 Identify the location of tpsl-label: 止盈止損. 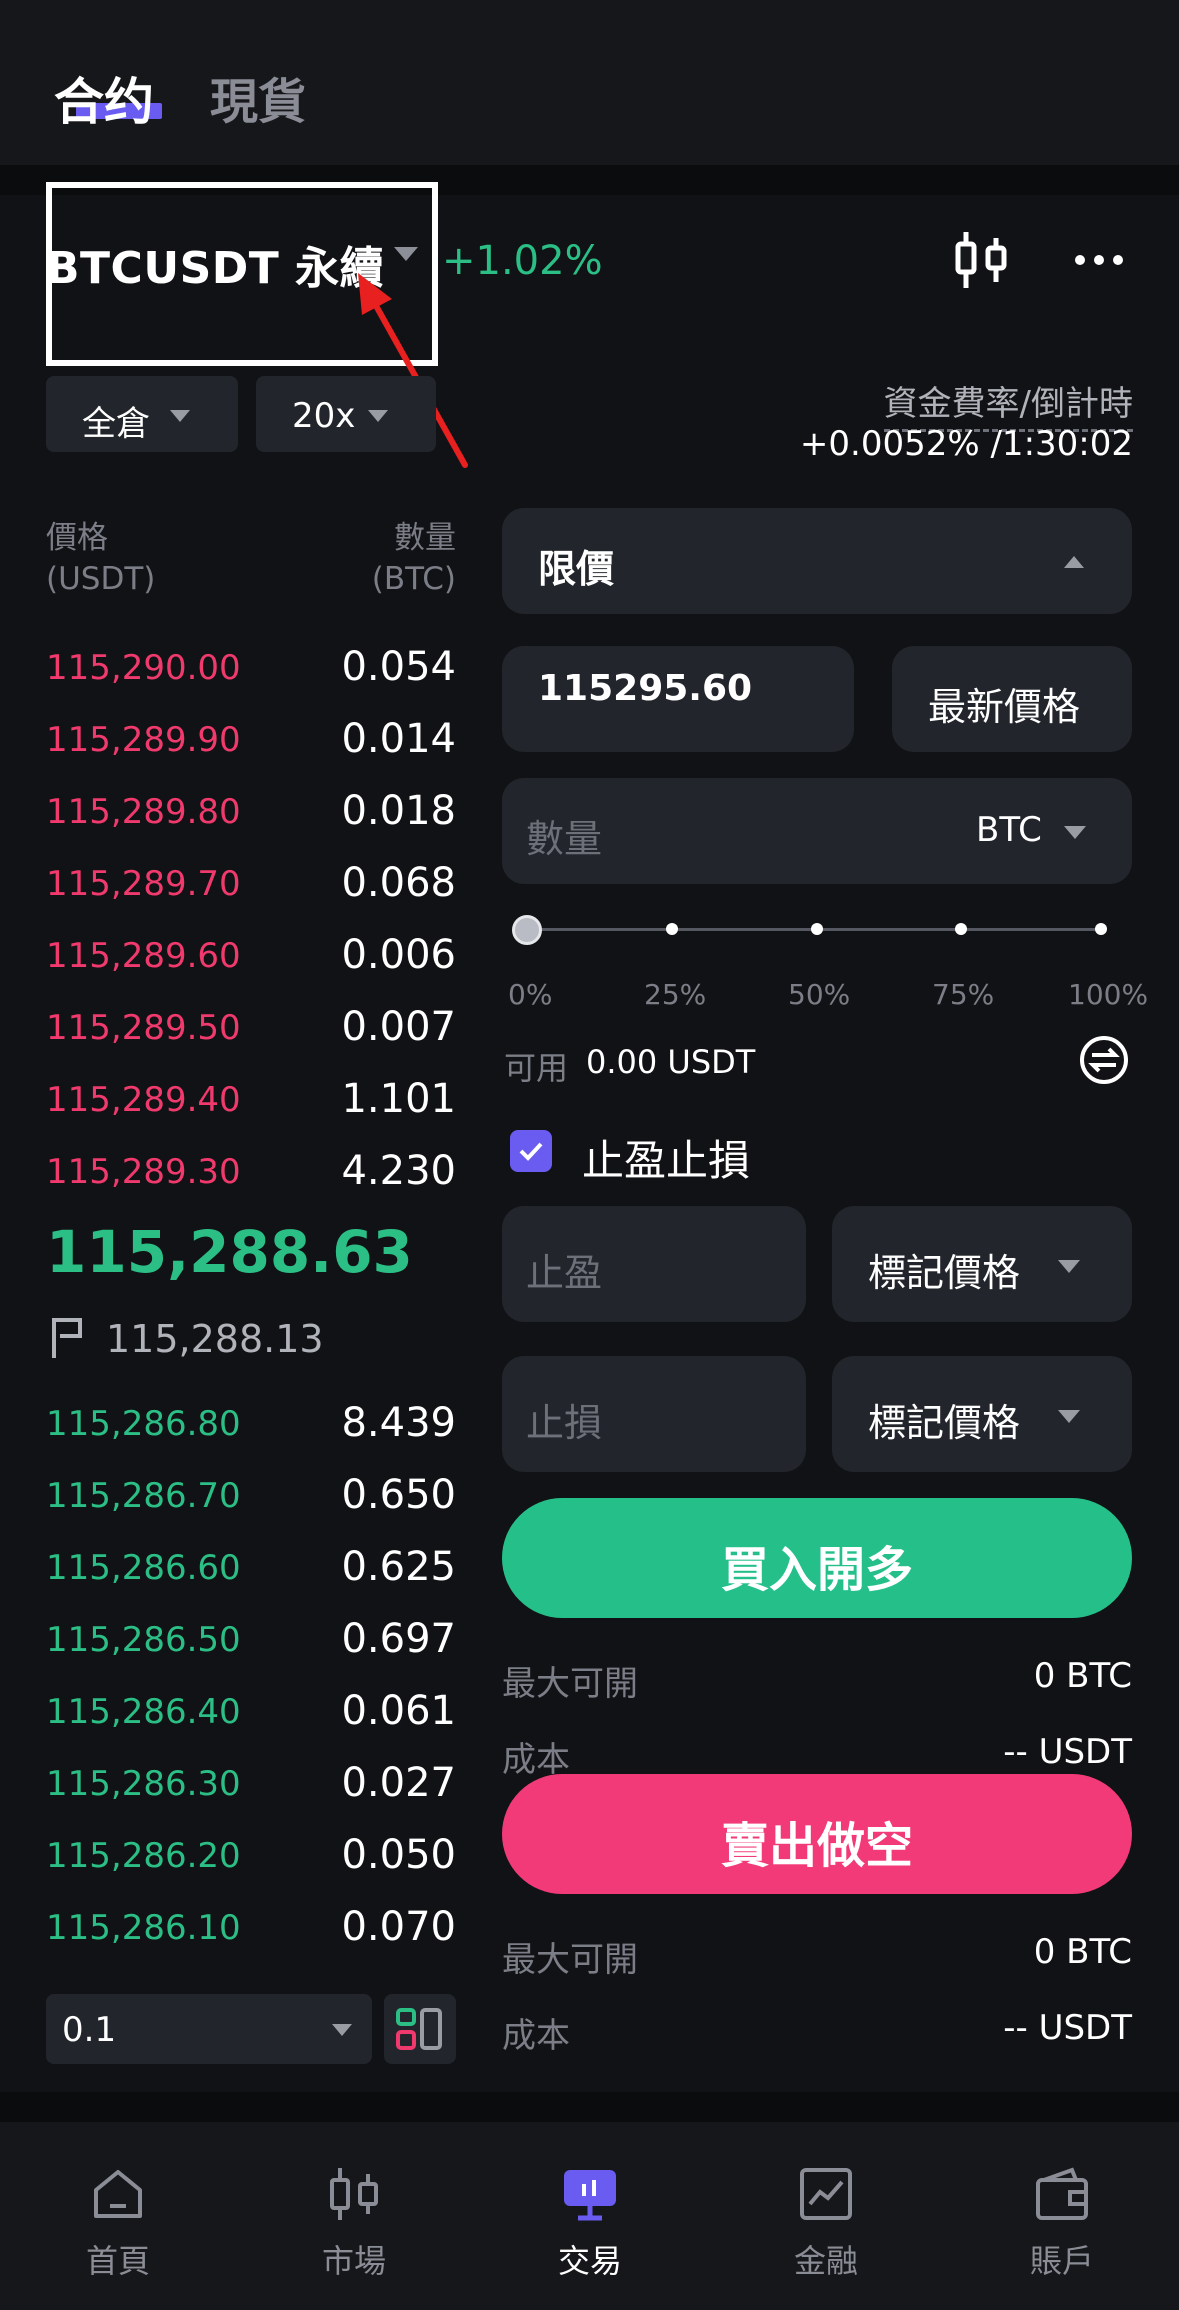
(666, 1157).